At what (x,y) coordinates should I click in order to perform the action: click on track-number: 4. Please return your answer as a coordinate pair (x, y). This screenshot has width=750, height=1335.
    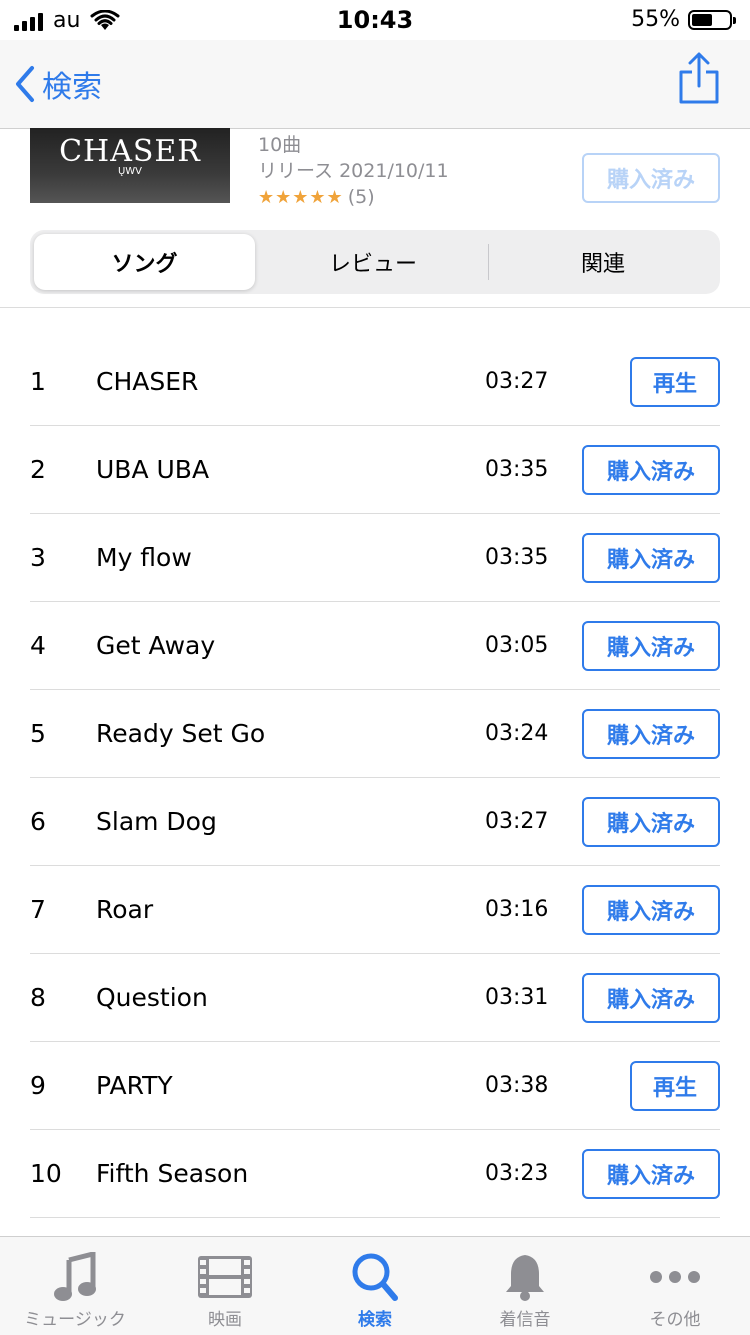
    Looking at the image, I should click on (38, 645).